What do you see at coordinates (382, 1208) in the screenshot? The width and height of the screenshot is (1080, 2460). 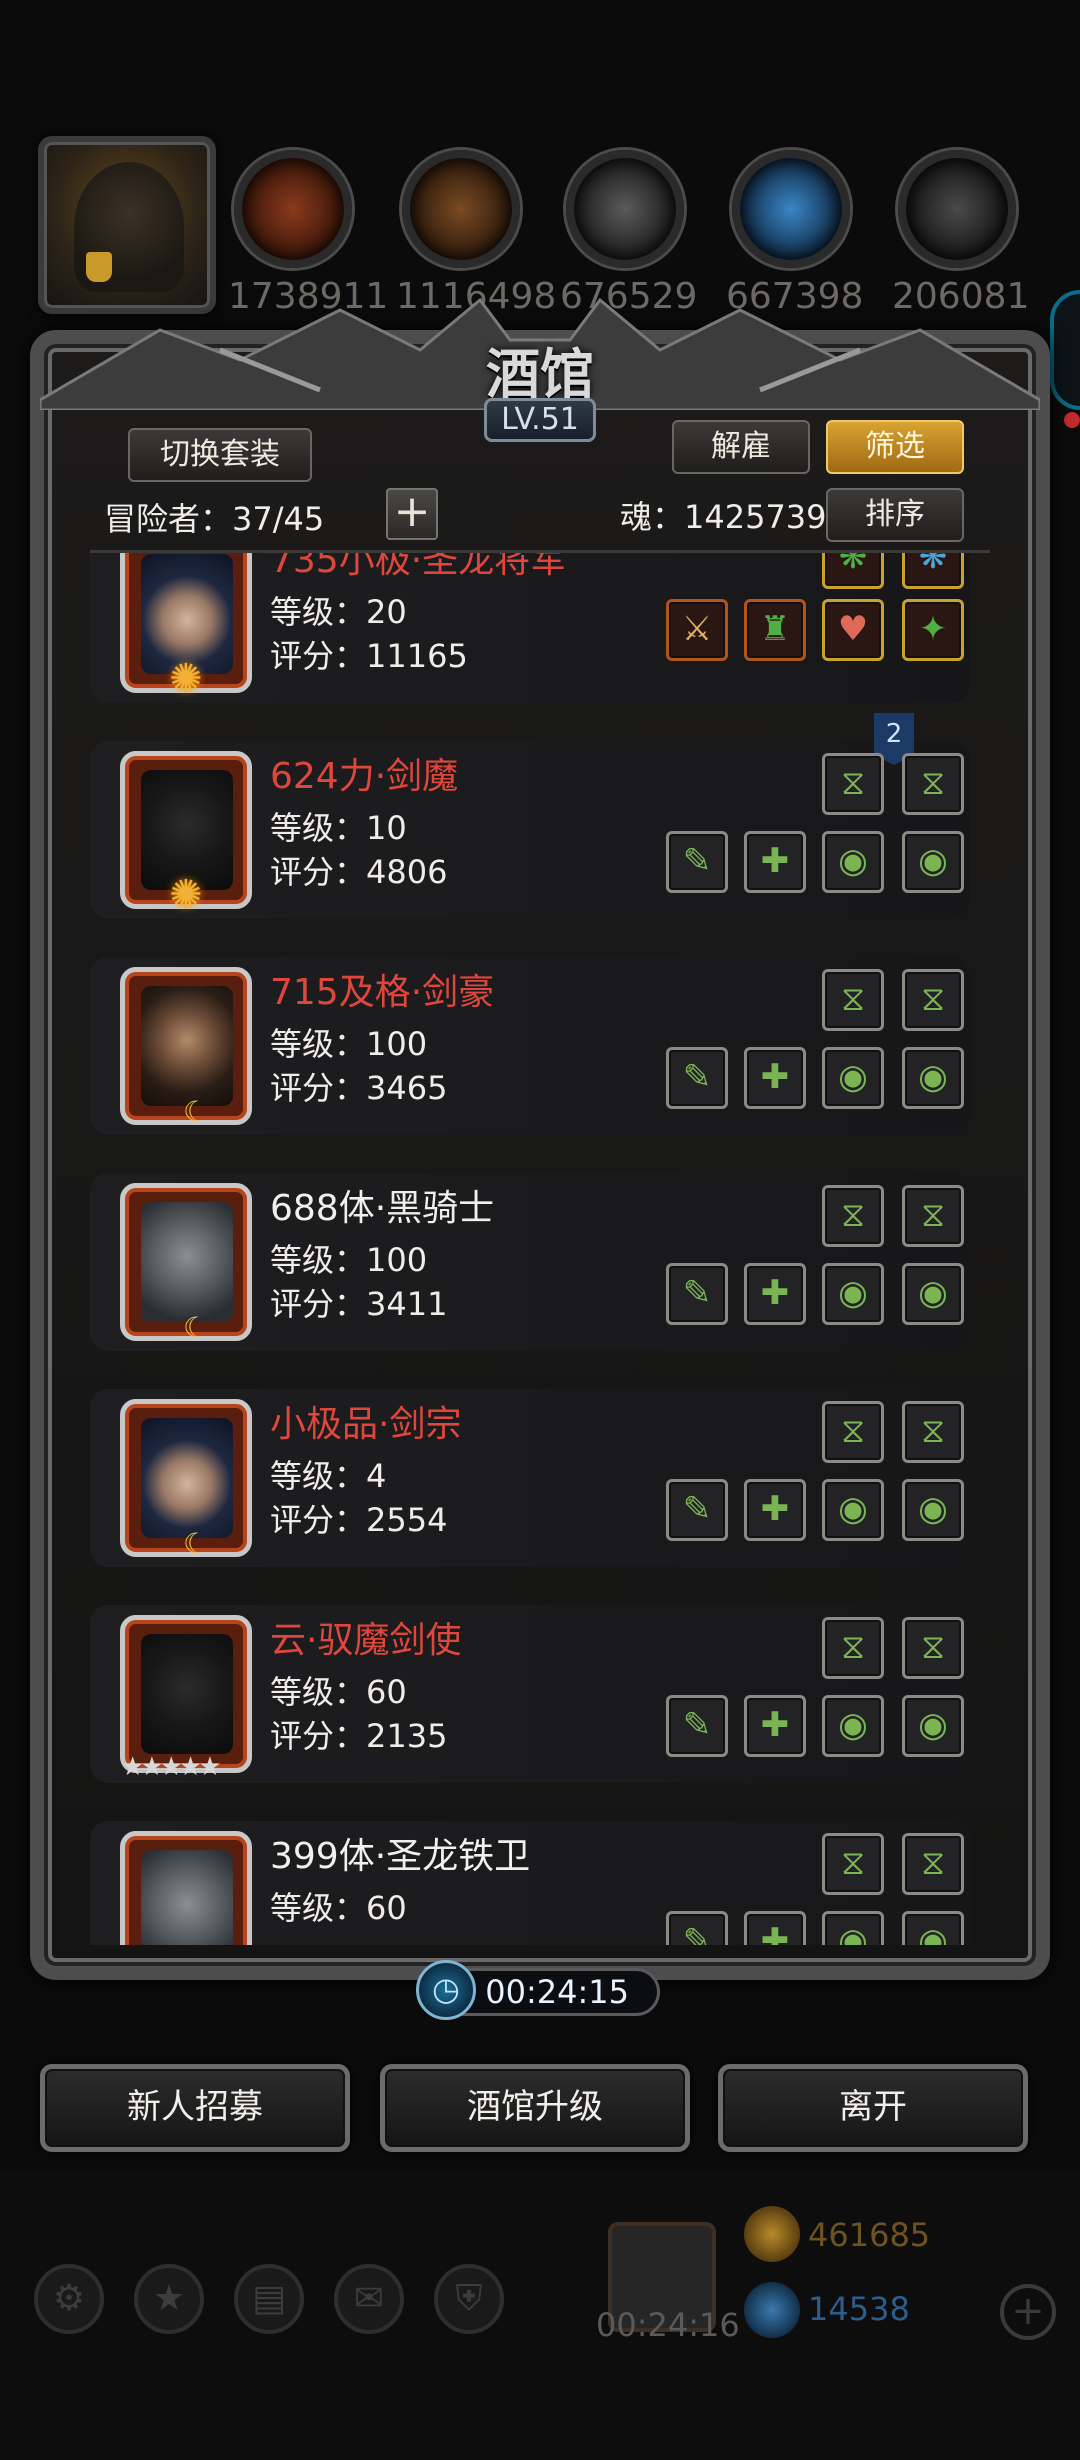 I see `hero-name: 688体·黑骑士` at bounding box center [382, 1208].